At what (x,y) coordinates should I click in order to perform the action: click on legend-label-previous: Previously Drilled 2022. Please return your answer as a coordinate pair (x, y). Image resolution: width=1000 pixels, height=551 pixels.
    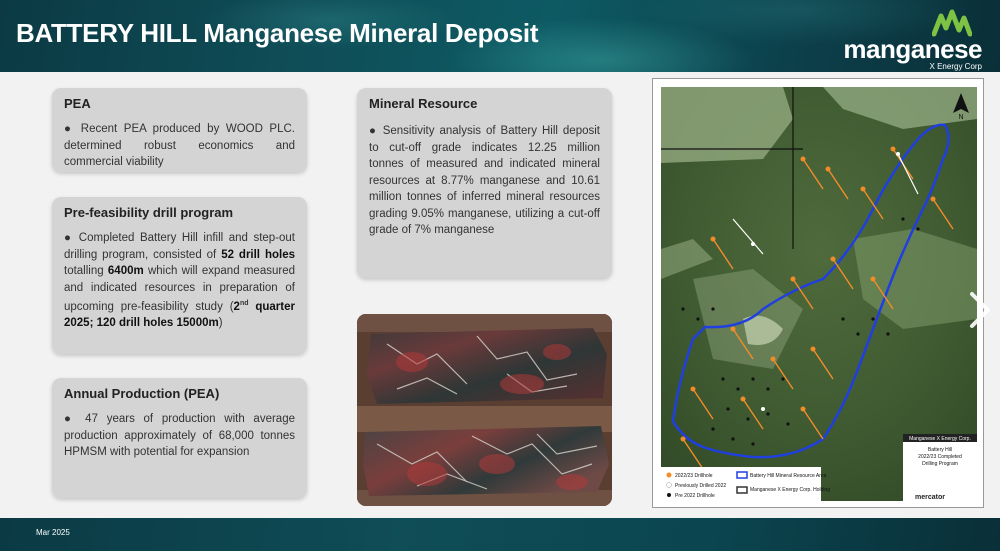
    Looking at the image, I should click on (700, 486).